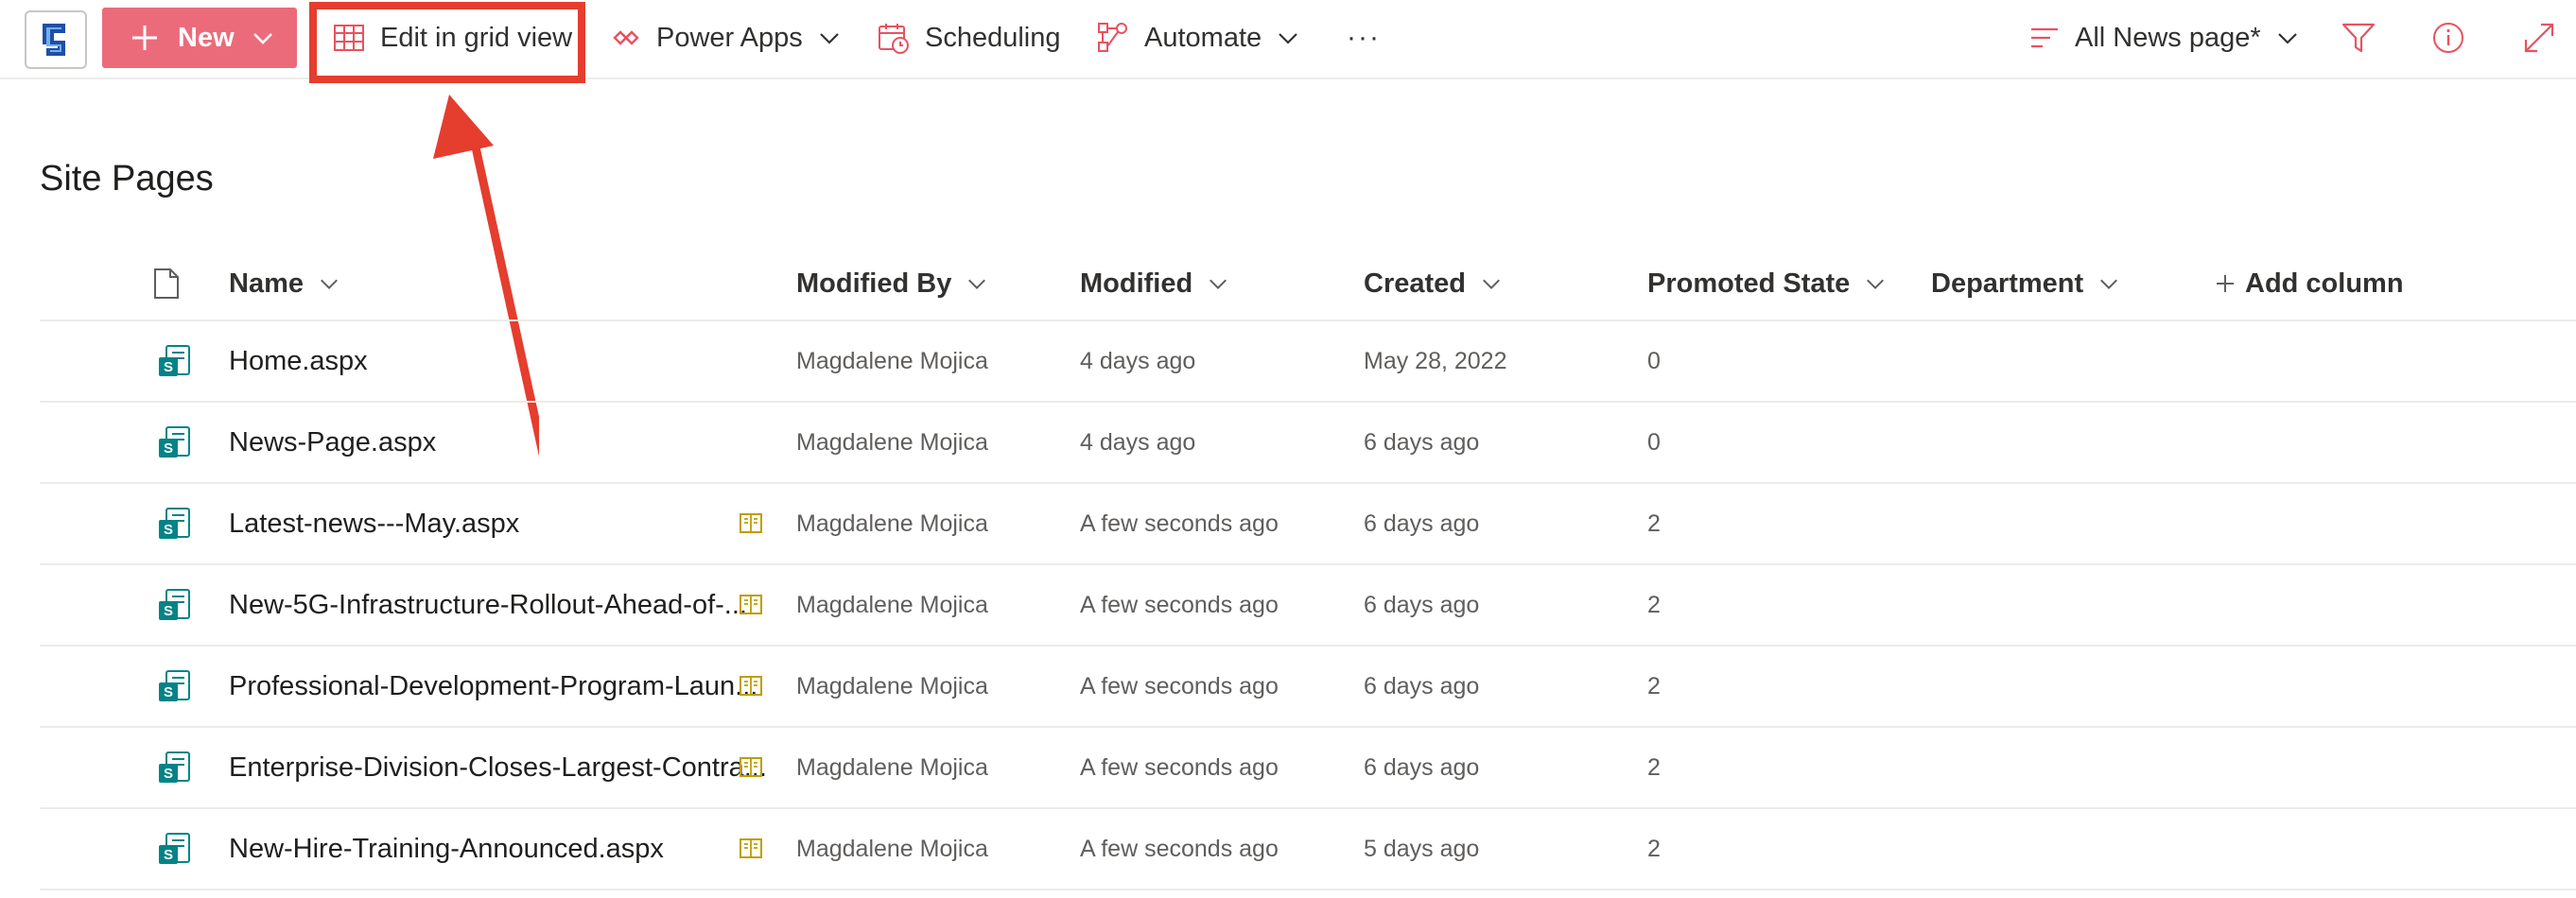 The width and height of the screenshot is (2576, 898). I want to click on edit-in-grid-view-button: Edit in grid view, so click(452, 38).